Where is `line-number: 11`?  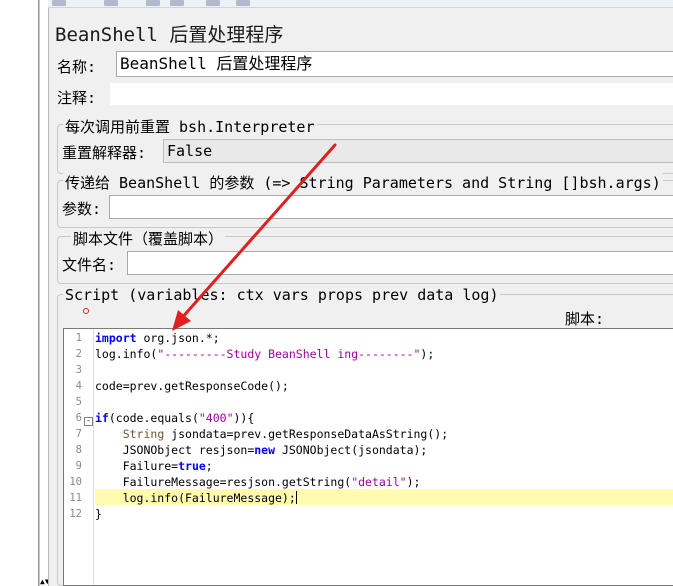
line-number: 11 is located at coordinates (75, 498).